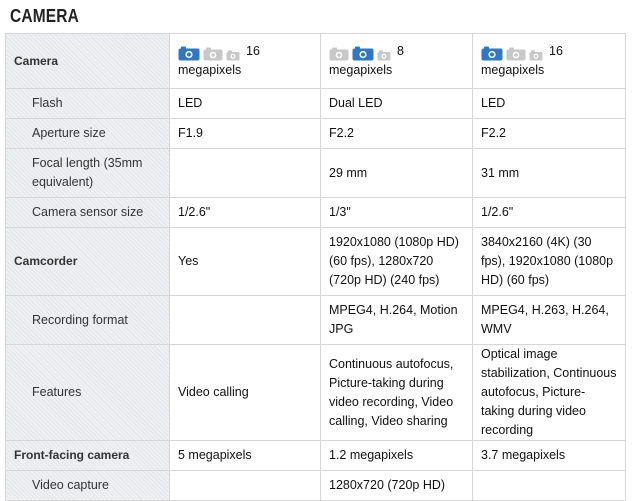  I want to click on table-row-sensor-size: Camera sensor size 1/2.6" 1/3" 1/2.6", so click(315, 212).